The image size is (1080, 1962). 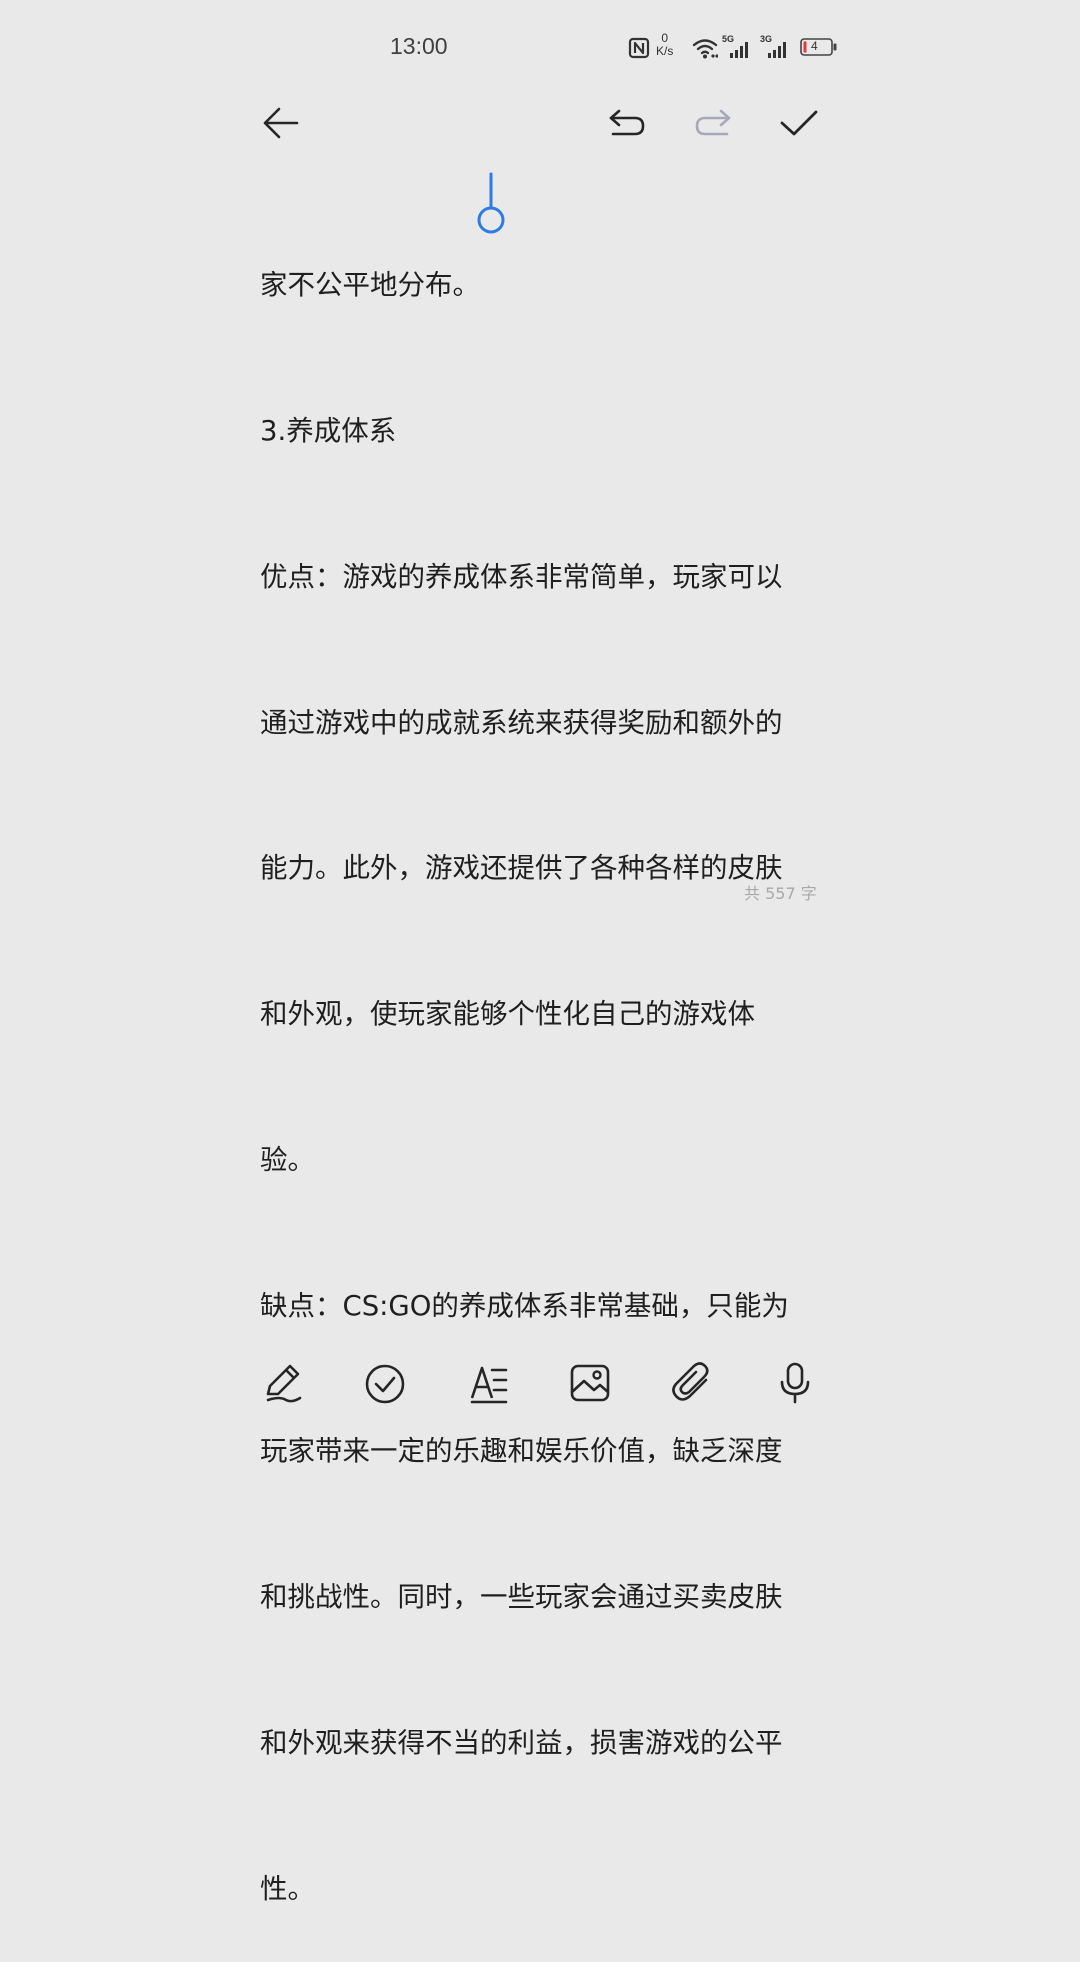 What do you see at coordinates (775, 47) in the screenshot?
I see `signal-3g-icon: 3G` at bounding box center [775, 47].